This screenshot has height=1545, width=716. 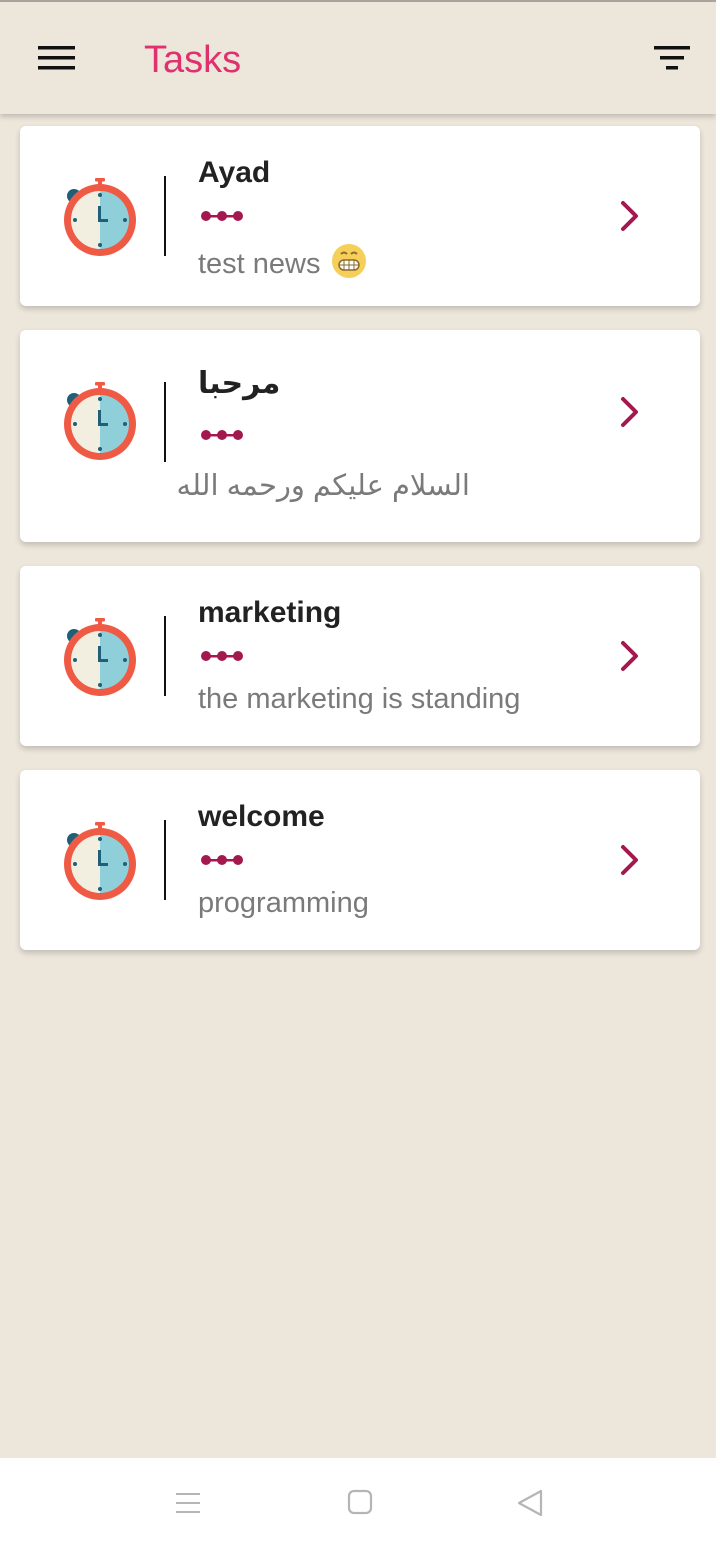 What do you see at coordinates (360, 656) in the screenshot?
I see `task-card: marketing the marketing is standing` at bounding box center [360, 656].